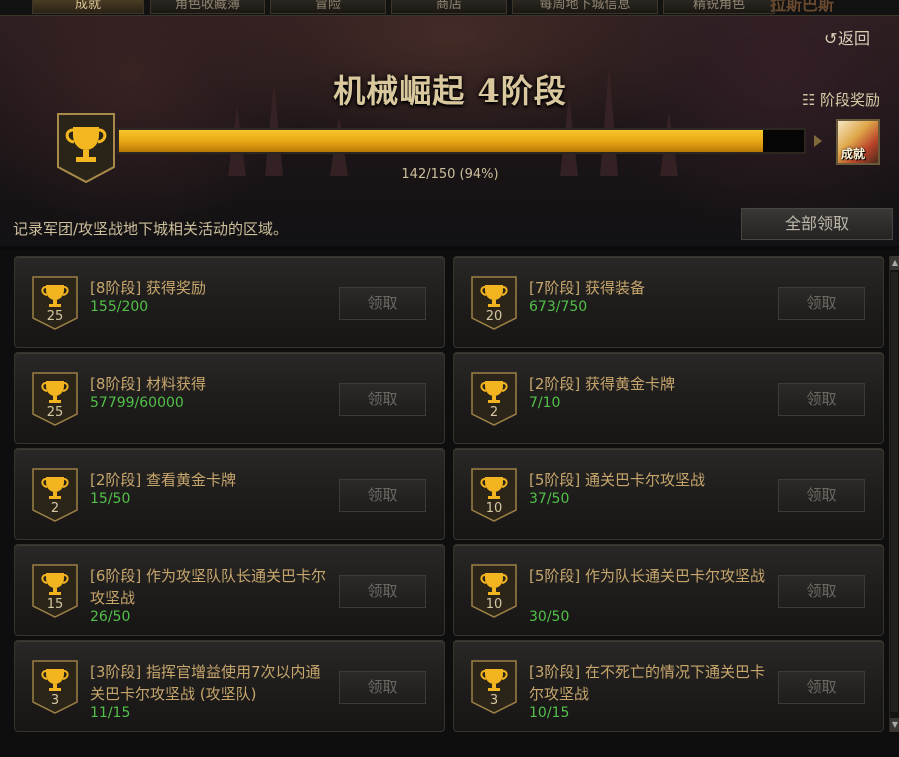 The height and width of the screenshot is (757, 899). What do you see at coordinates (86, 148) in the screenshot?
I see `trophy-icon` at bounding box center [86, 148].